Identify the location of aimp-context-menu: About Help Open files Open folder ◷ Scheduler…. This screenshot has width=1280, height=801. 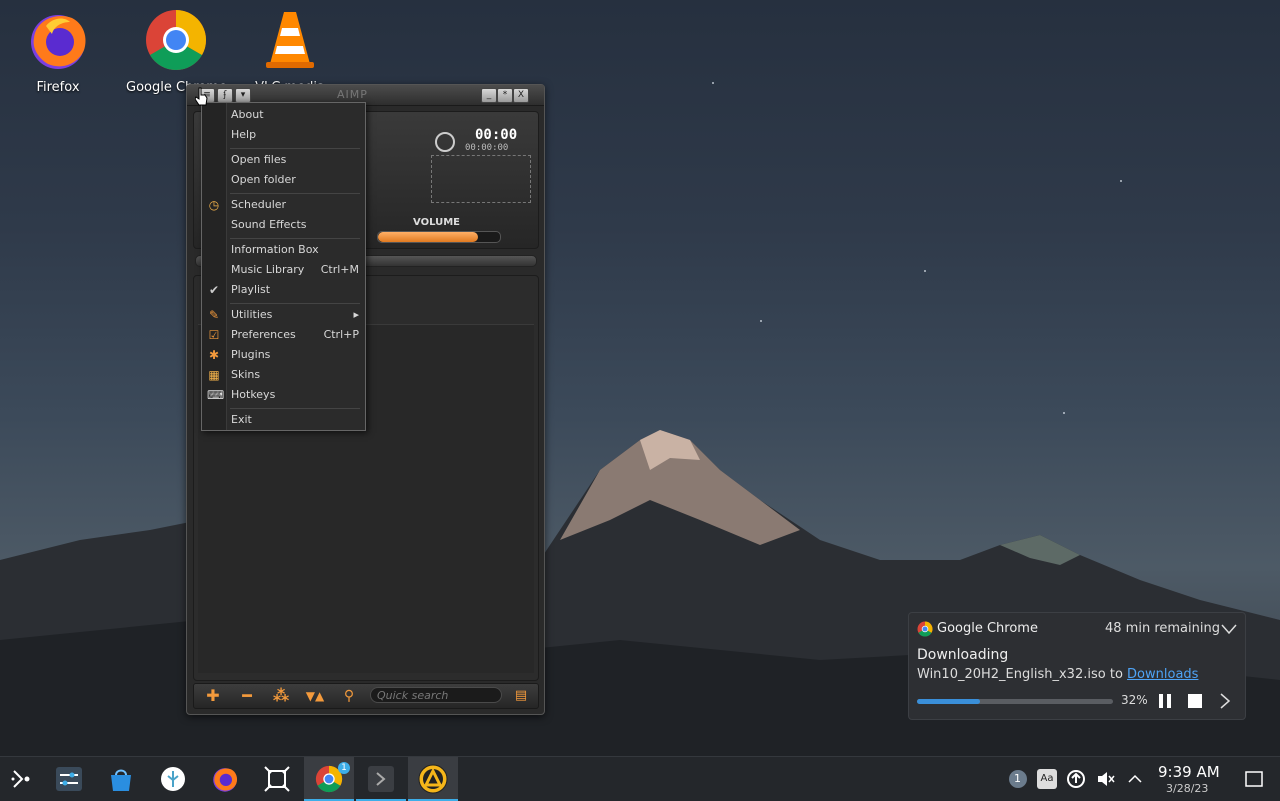
(283, 266).